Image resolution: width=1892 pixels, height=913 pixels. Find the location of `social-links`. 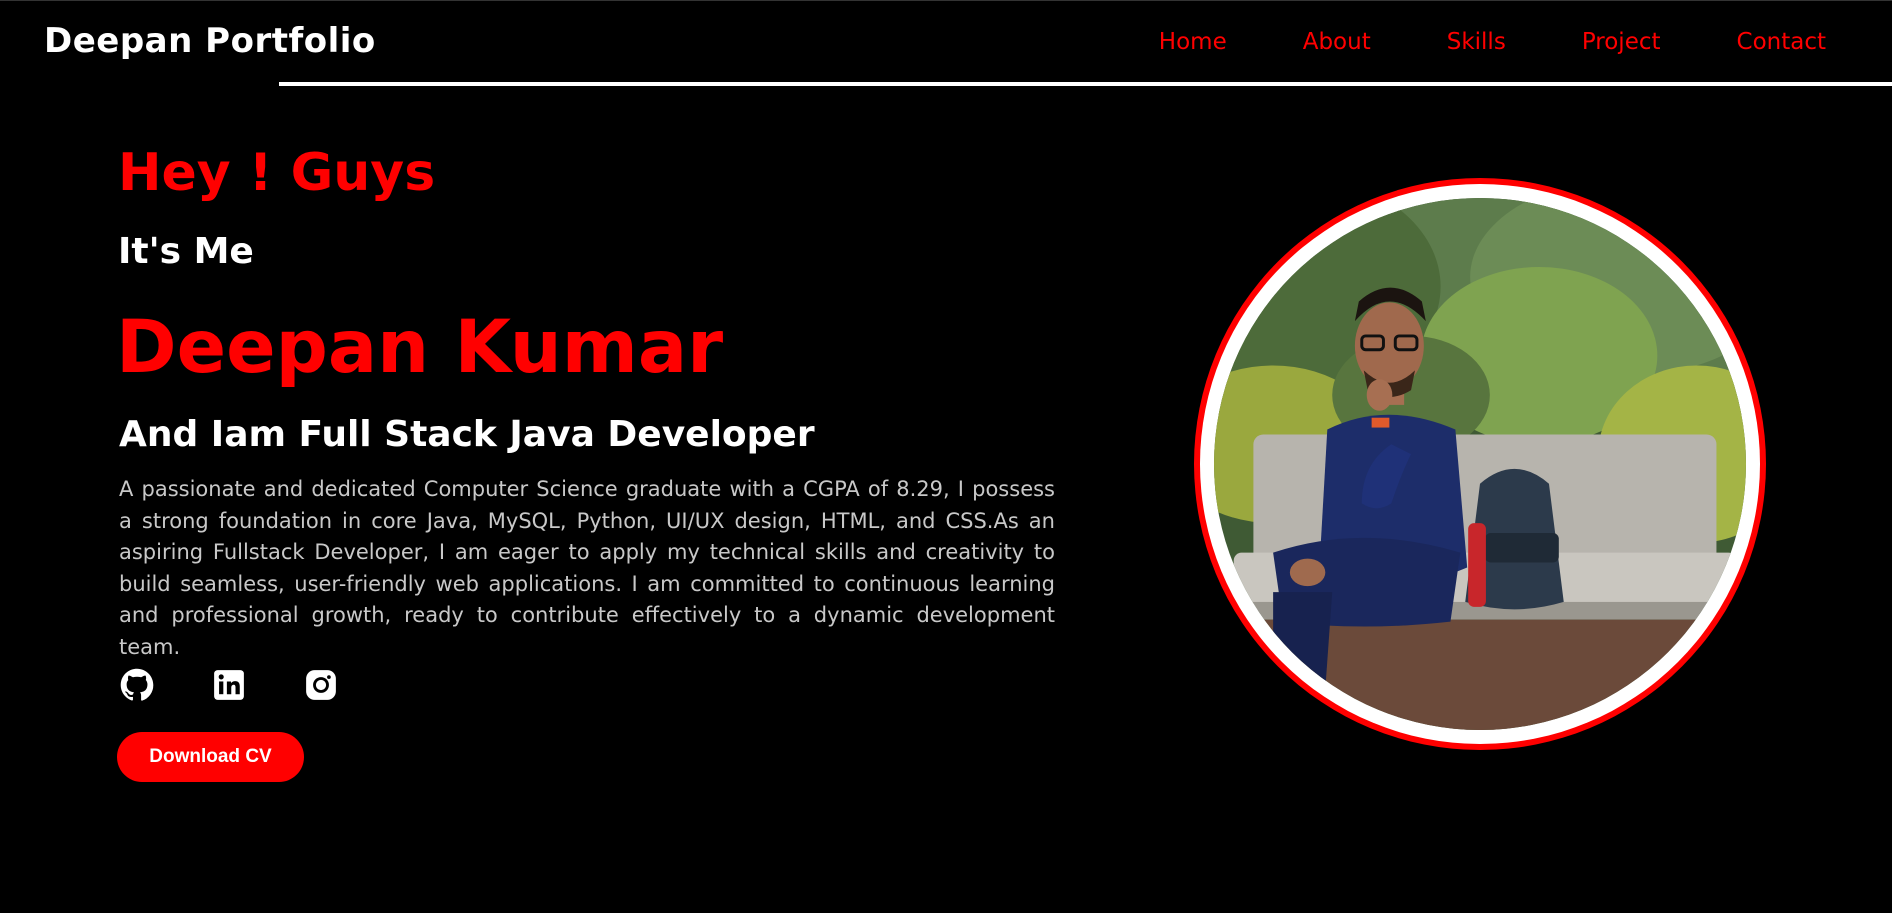

social-links is located at coordinates (229, 685).